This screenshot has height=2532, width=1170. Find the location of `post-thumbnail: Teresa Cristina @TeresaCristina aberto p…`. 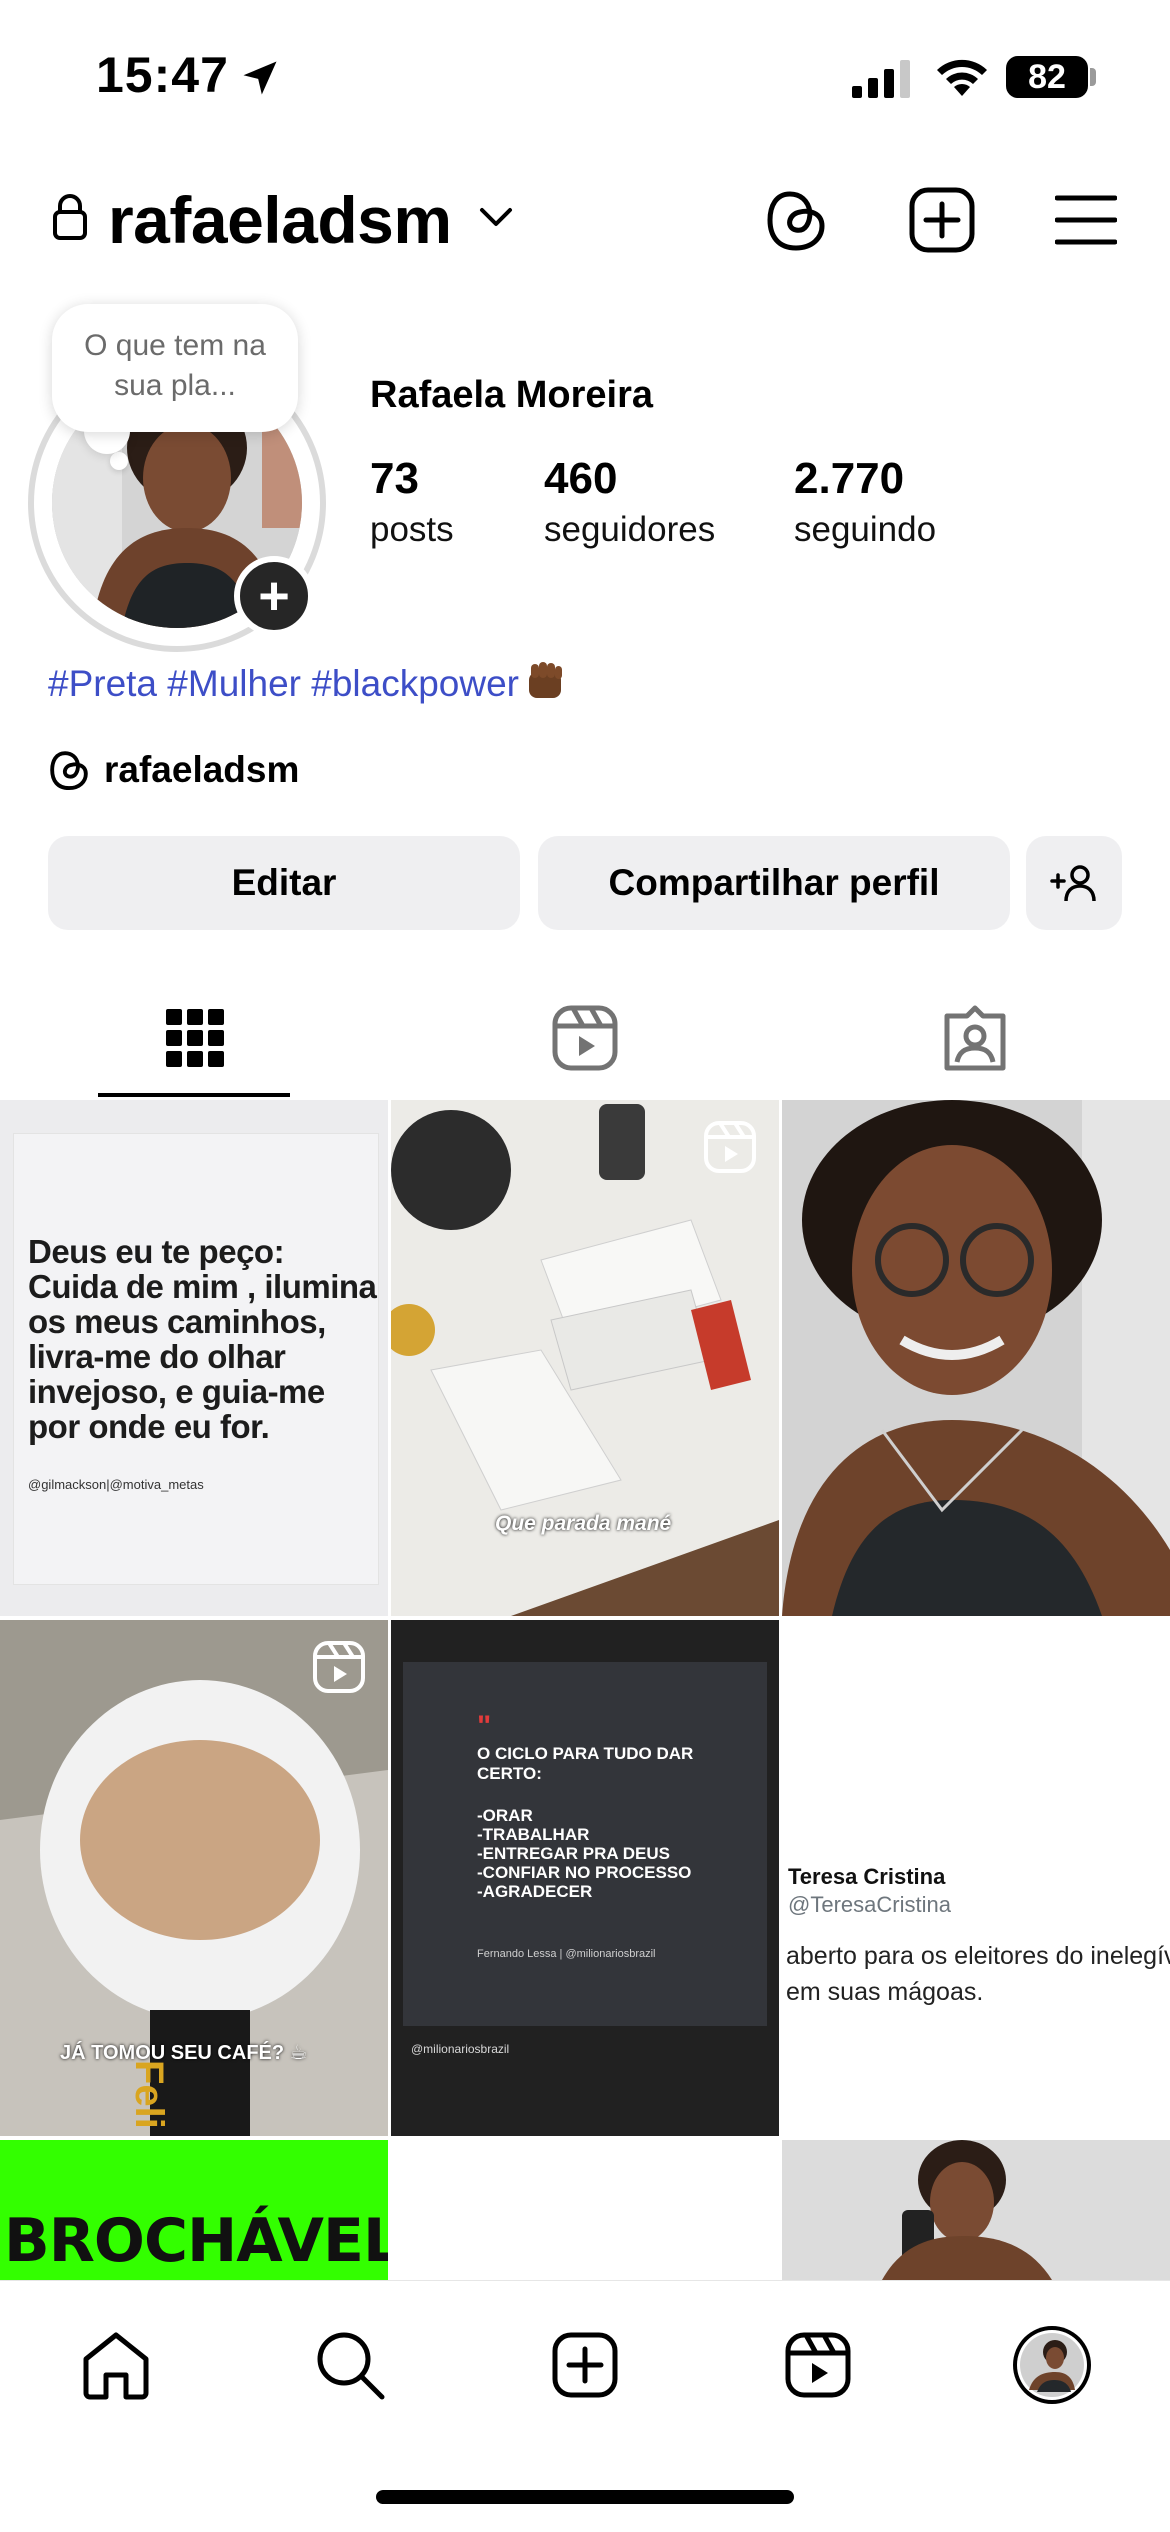

post-thumbnail: Teresa Cristina @TeresaCristina aberto p… is located at coordinates (976, 1878).